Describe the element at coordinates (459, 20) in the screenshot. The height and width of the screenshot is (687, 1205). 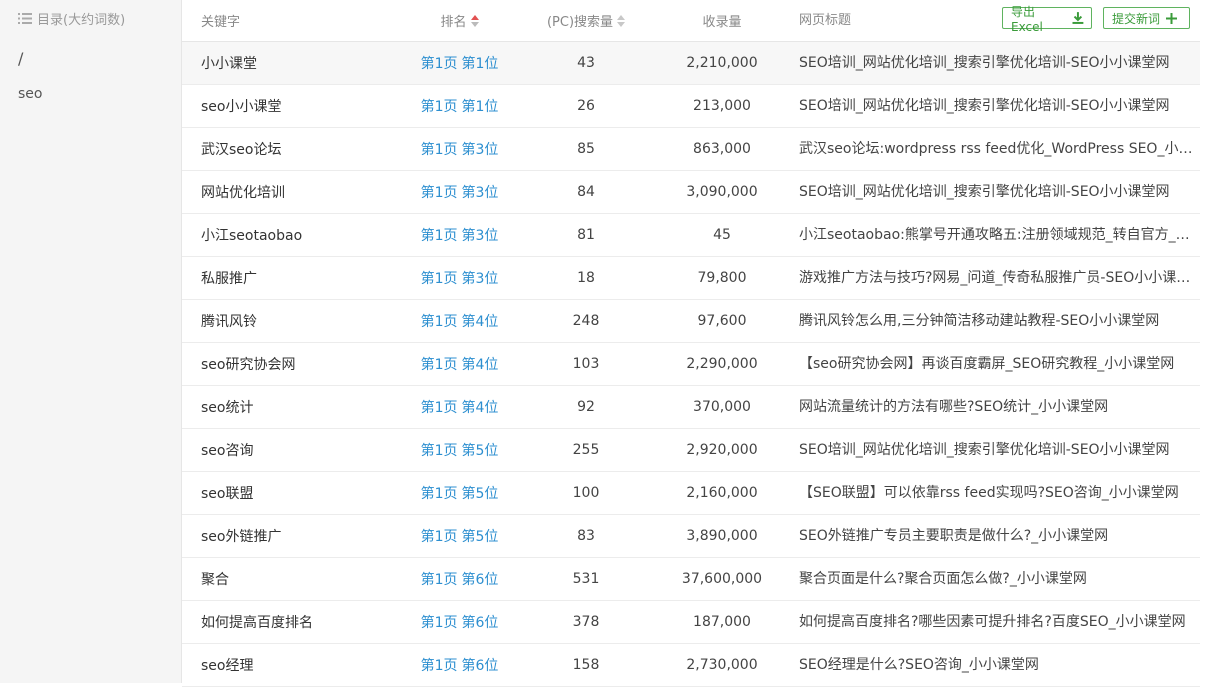
I see `header-rank: 排名` at that location.